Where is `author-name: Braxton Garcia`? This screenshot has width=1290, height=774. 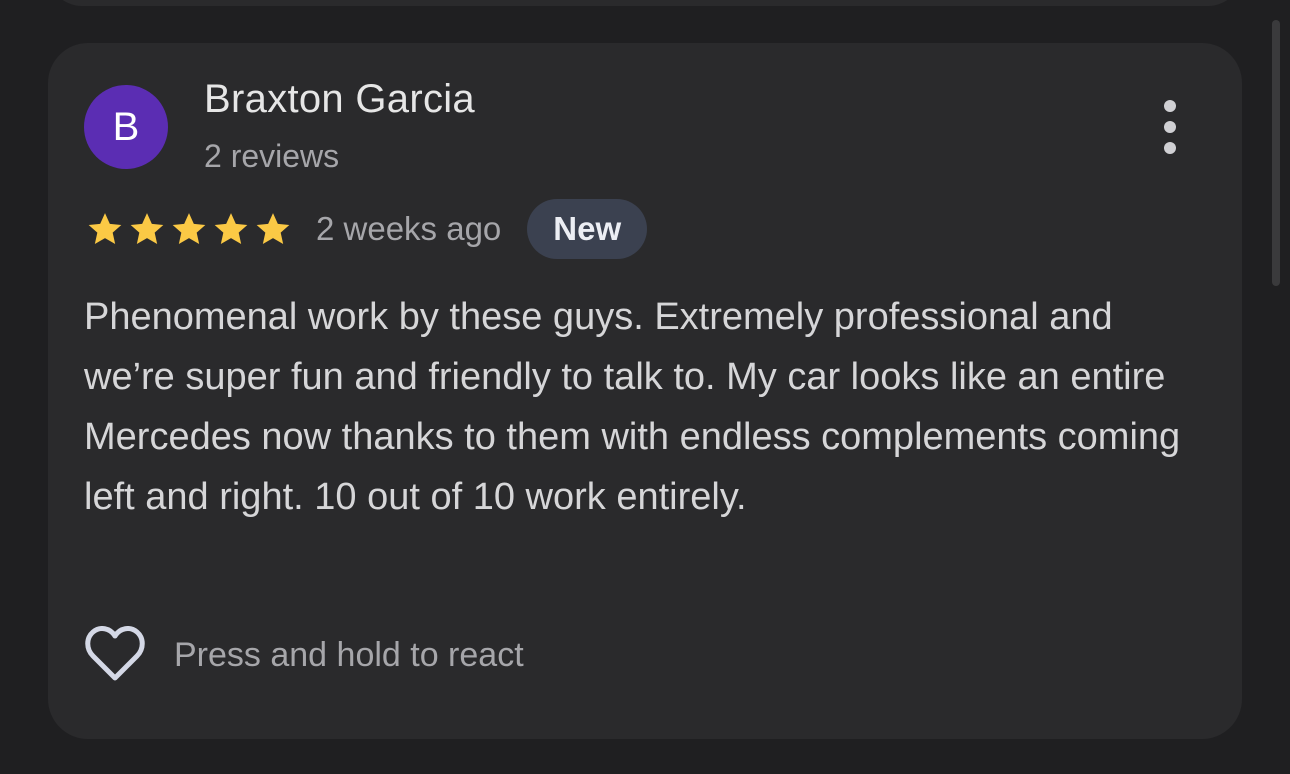 author-name: Braxton Garcia is located at coordinates (339, 99).